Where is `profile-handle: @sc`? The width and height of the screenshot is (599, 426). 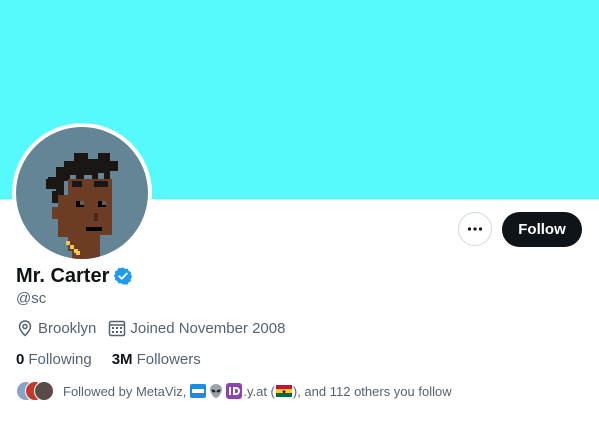 profile-handle: @sc is located at coordinates (31, 298).